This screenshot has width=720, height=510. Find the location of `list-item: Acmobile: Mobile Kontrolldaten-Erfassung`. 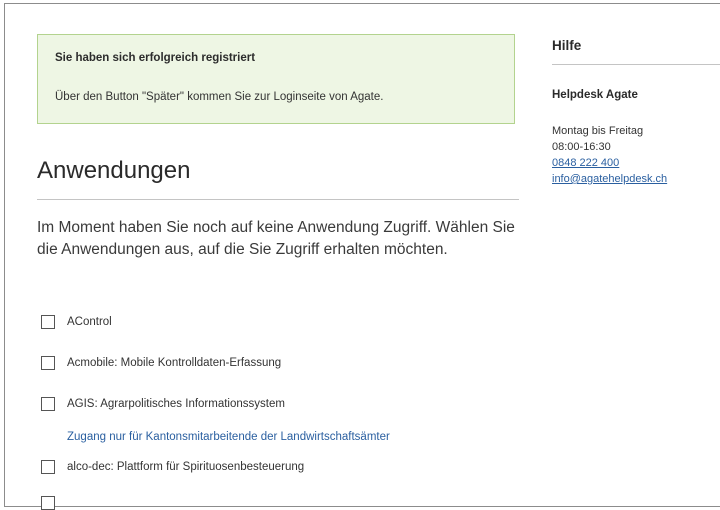

list-item: Acmobile: Mobile Kontrolldaten-Erfassung is located at coordinates (159, 363).